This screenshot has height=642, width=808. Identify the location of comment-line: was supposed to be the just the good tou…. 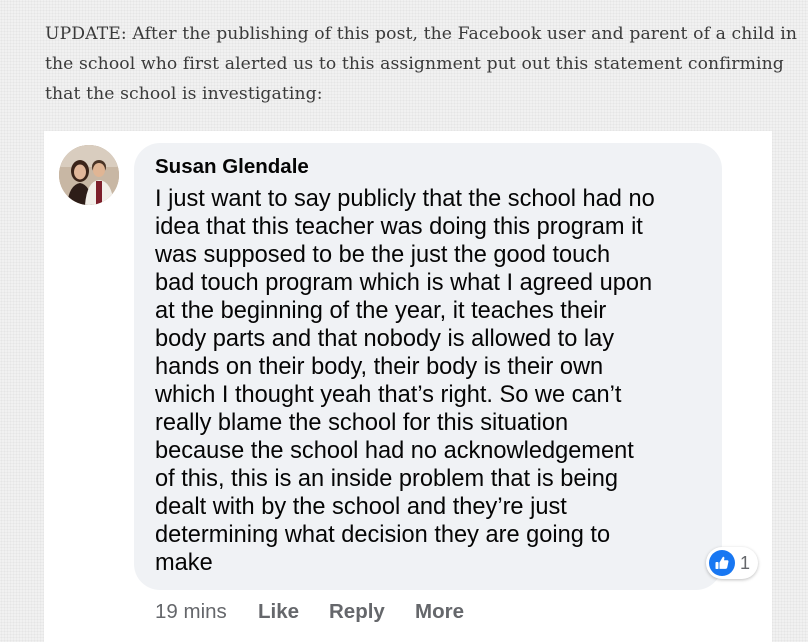
(383, 255).